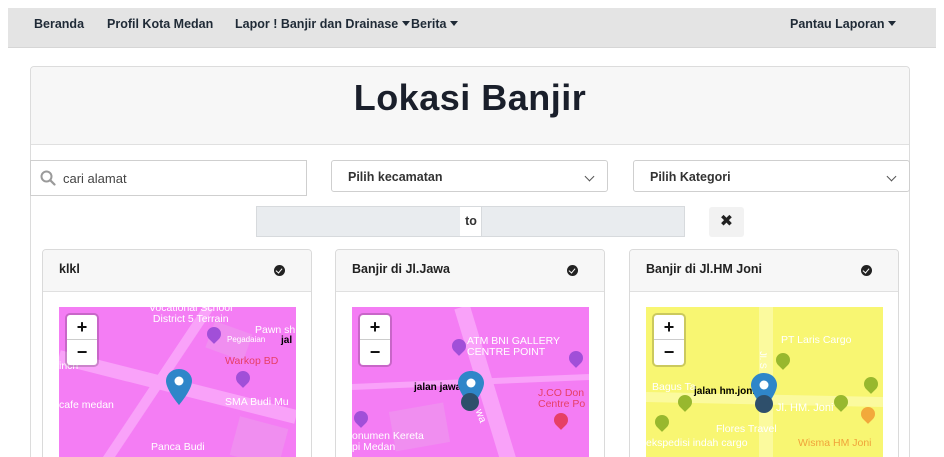 The image size is (944, 457). What do you see at coordinates (725, 391) in the screenshot?
I see `marker-label: jalan hm.joni` at bounding box center [725, 391].